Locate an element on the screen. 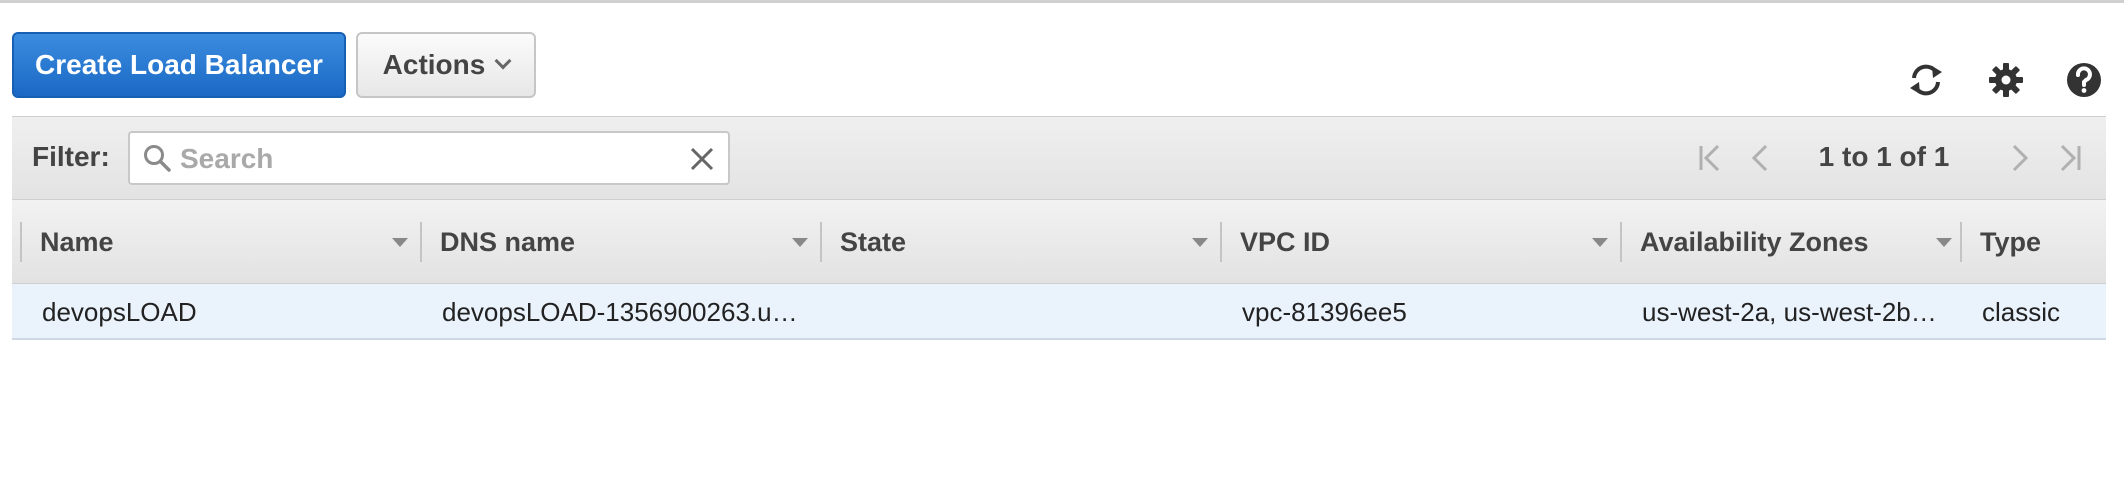  search-box is located at coordinates (429, 158).